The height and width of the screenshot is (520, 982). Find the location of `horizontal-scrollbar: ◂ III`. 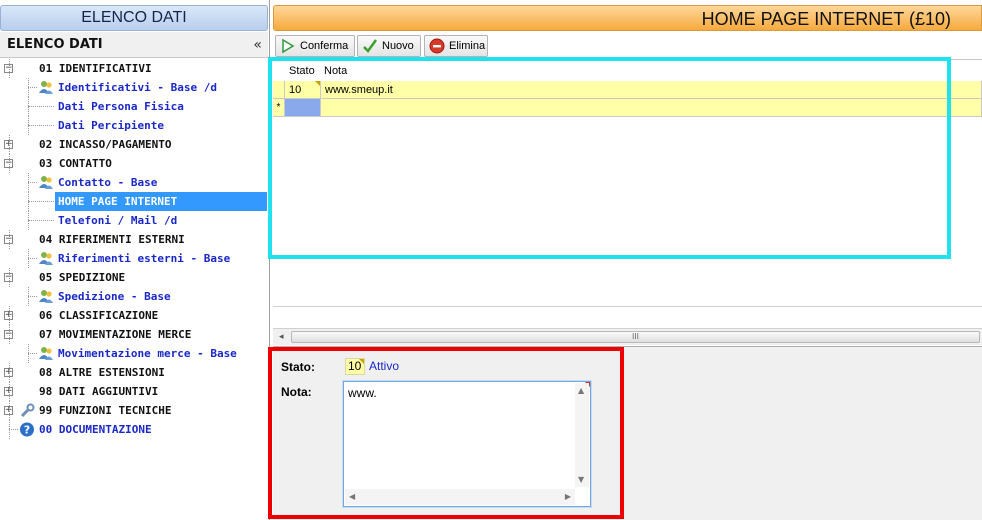

horizontal-scrollbar: ◂ III is located at coordinates (627, 336).